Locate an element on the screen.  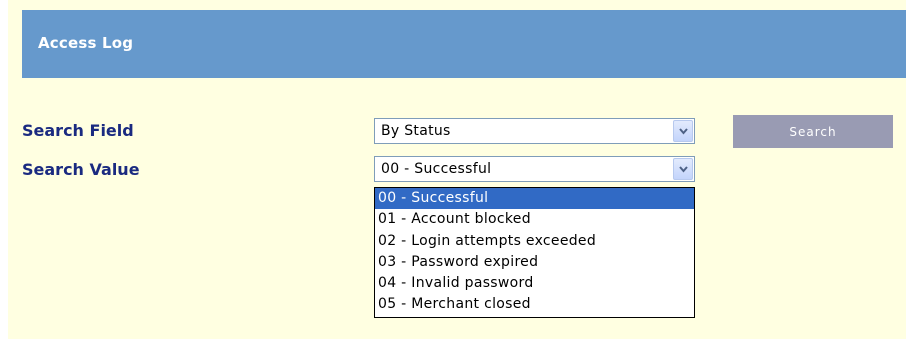
search-value-label: Search Value is located at coordinates (81, 169).